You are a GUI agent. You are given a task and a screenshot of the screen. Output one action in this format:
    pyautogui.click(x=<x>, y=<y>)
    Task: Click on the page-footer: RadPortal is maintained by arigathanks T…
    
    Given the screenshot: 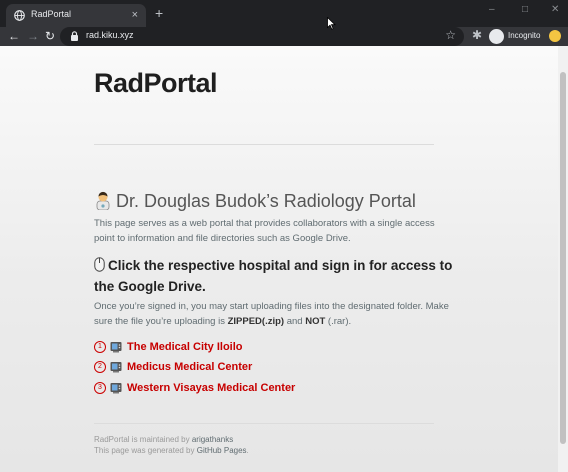 What is the action you would take?
    pyautogui.click(x=171, y=445)
    